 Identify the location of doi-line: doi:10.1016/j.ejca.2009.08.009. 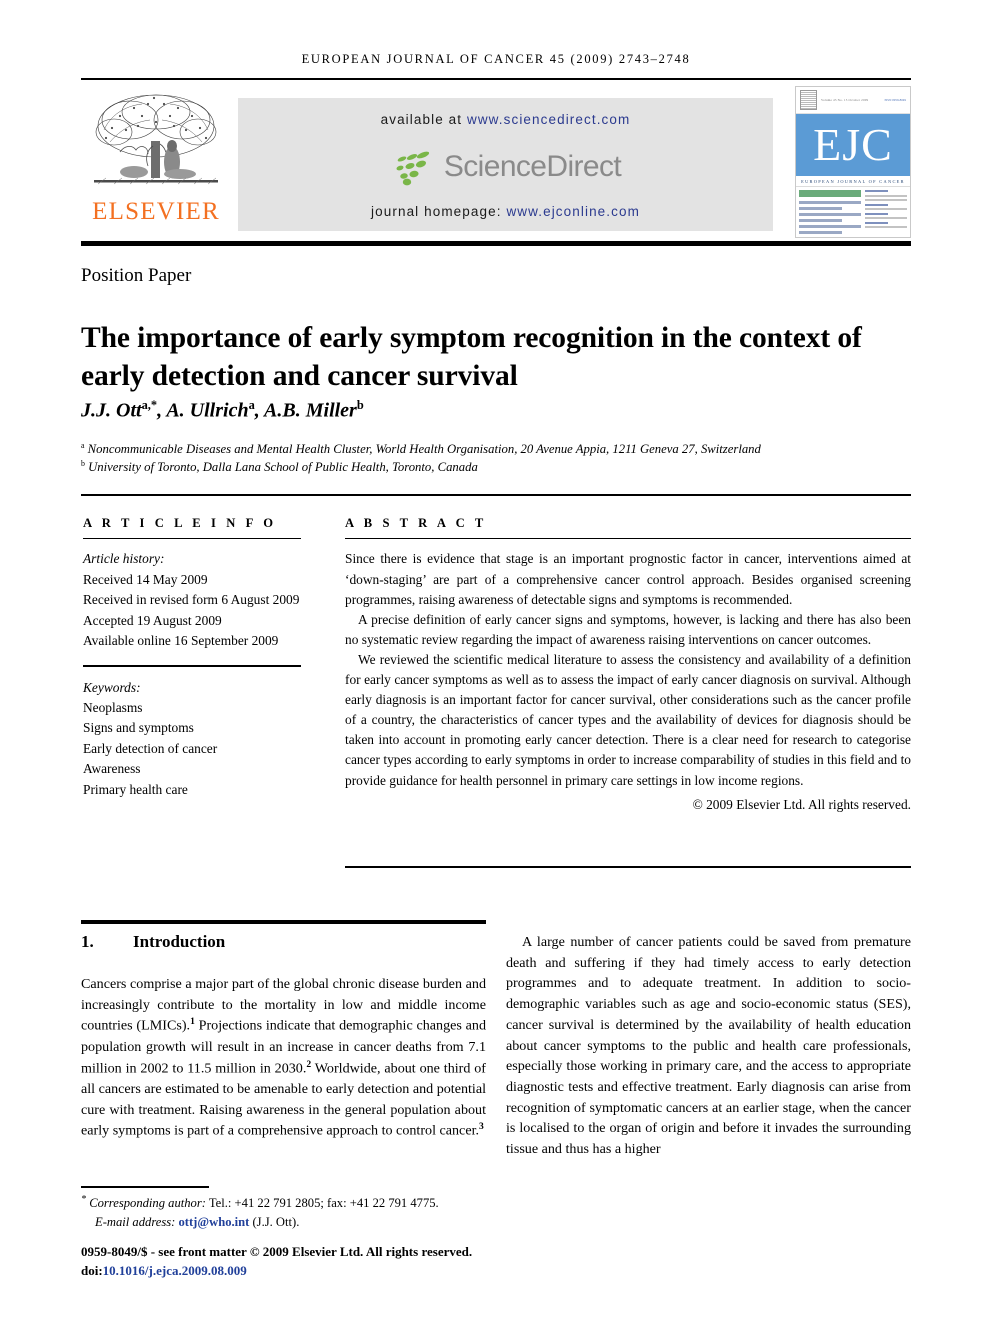
(321, 1271).